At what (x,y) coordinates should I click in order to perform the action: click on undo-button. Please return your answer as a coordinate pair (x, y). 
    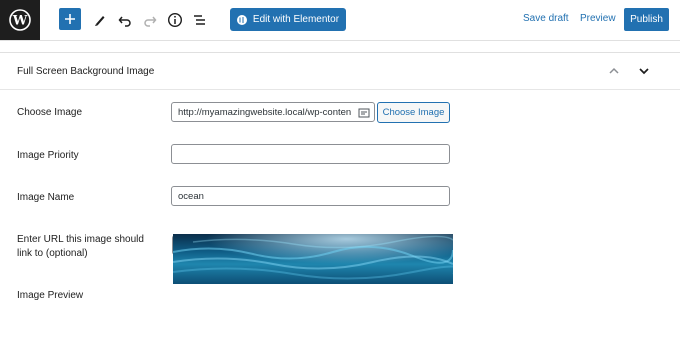
    Looking at the image, I should click on (125, 20).